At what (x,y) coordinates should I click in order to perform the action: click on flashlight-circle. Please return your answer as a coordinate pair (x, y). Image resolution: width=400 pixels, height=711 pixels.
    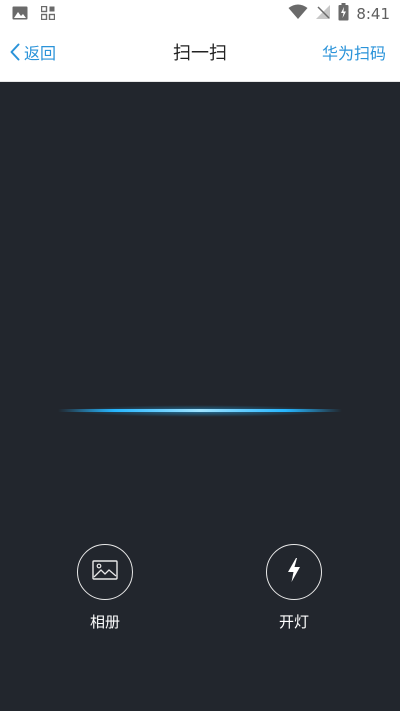
    Looking at the image, I should click on (294, 572).